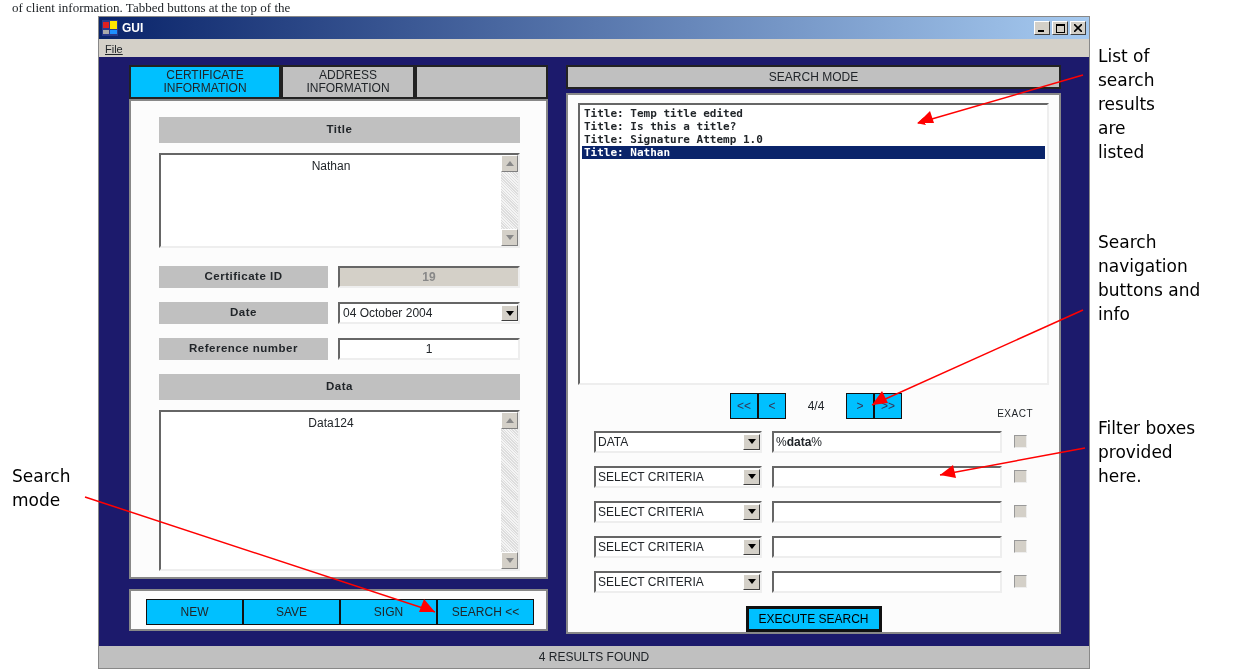  Describe the element at coordinates (114, 48) in the screenshot. I see `menu-item: File` at that location.